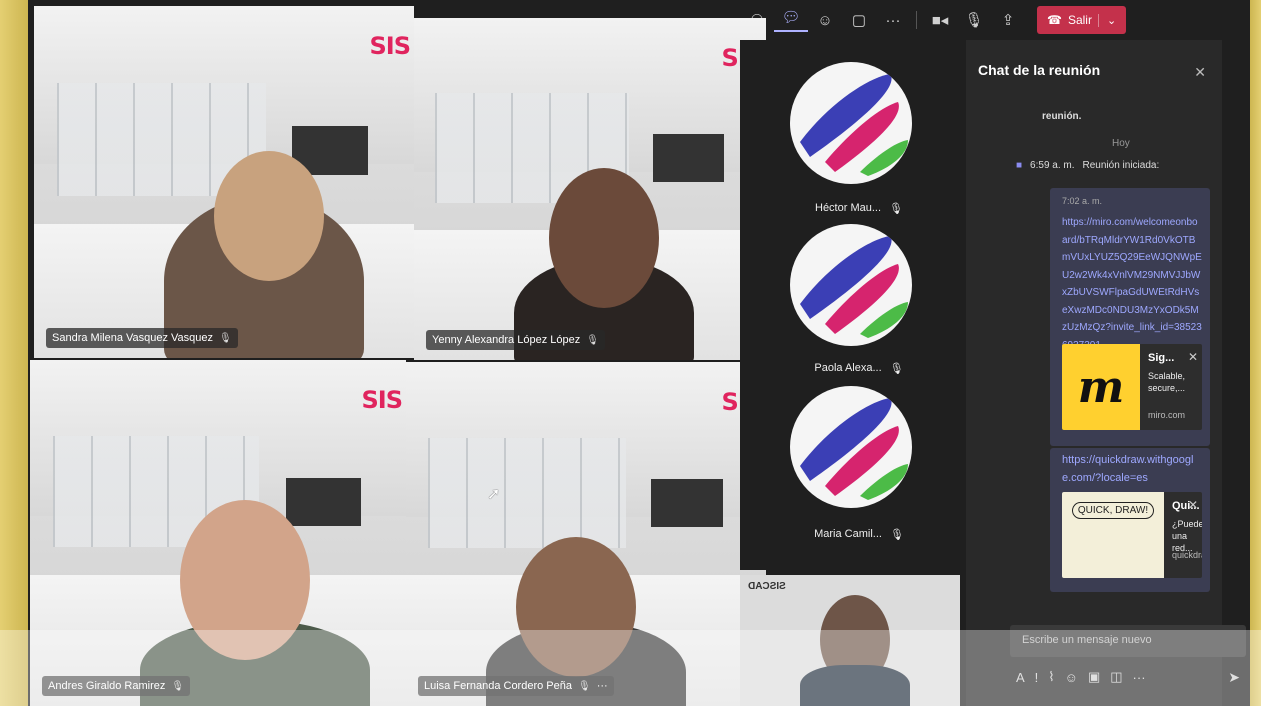  Describe the element at coordinates (1255, 353) in the screenshot. I see `monitor-bezel-right` at that location.